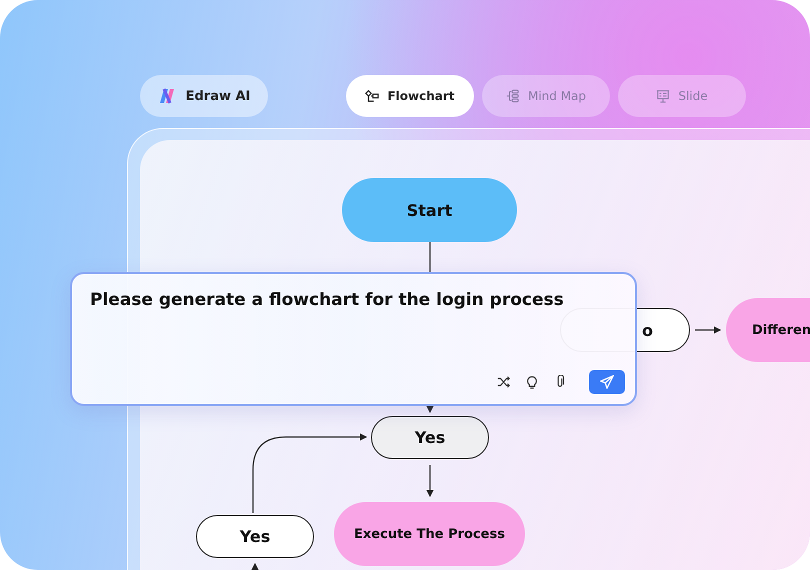  What do you see at coordinates (372, 96) in the screenshot?
I see `flowchart-icon` at bounding box center [372, 96].